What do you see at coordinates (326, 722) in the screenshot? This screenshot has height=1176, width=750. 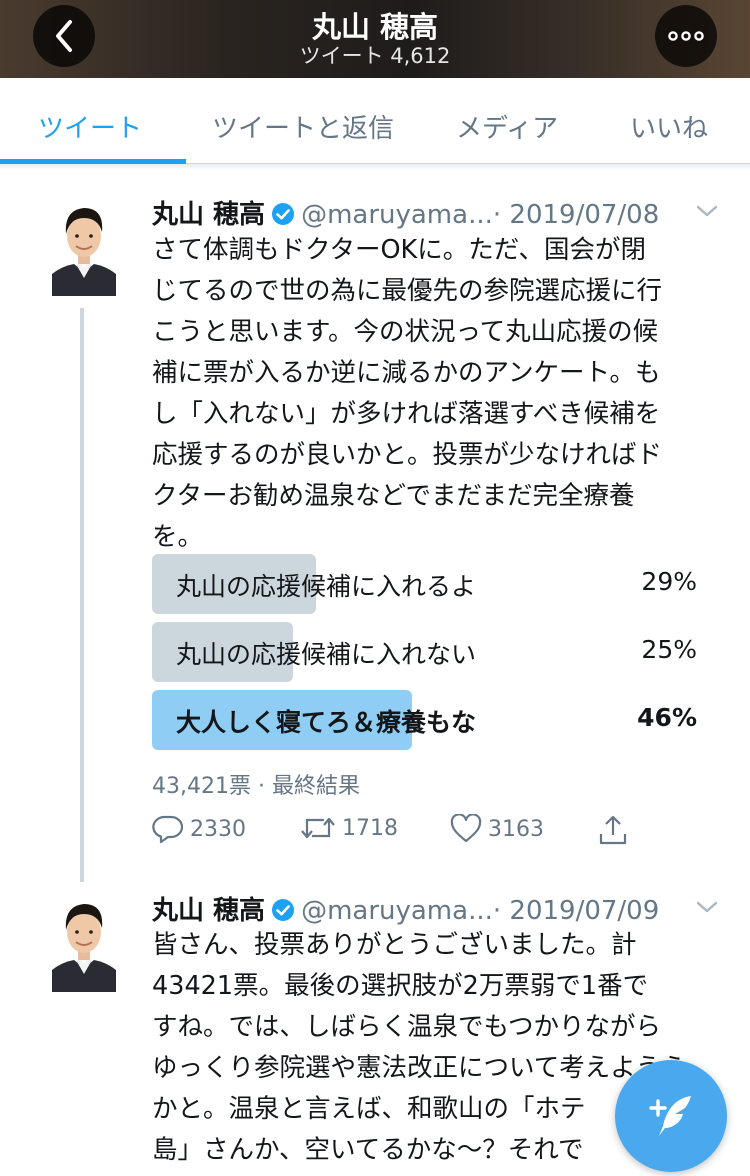 I see `poll-option-label: 大人しく寝てろ＆療養もな` at bounding box center [326, 722].